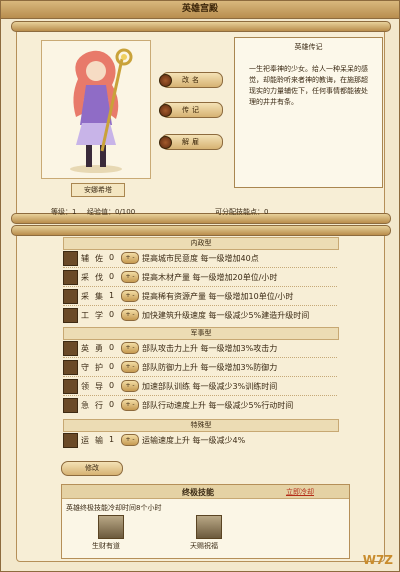  What do you see at coordinates (92, 468) in the screenshot?
I see `modify-button: 修改` at bounding box center [92, 468].